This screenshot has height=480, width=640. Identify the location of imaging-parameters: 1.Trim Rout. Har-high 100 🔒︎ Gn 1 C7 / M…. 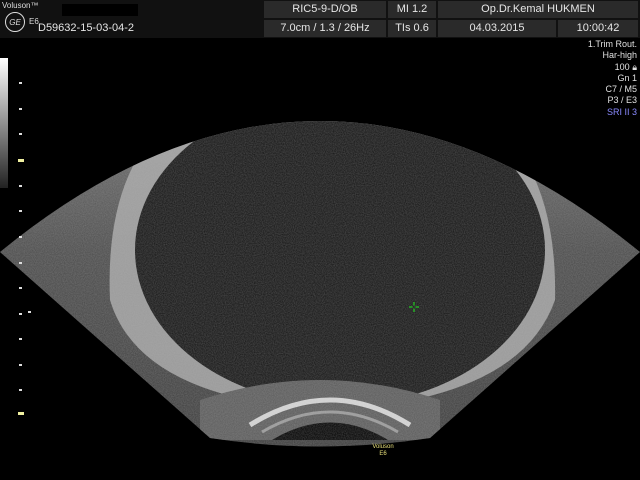
(612, 78).